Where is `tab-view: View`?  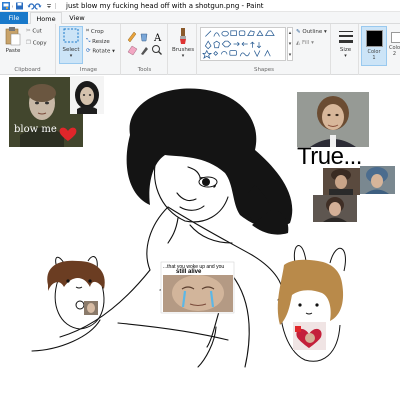
tab-view: View is located at coordinates (77, 18).